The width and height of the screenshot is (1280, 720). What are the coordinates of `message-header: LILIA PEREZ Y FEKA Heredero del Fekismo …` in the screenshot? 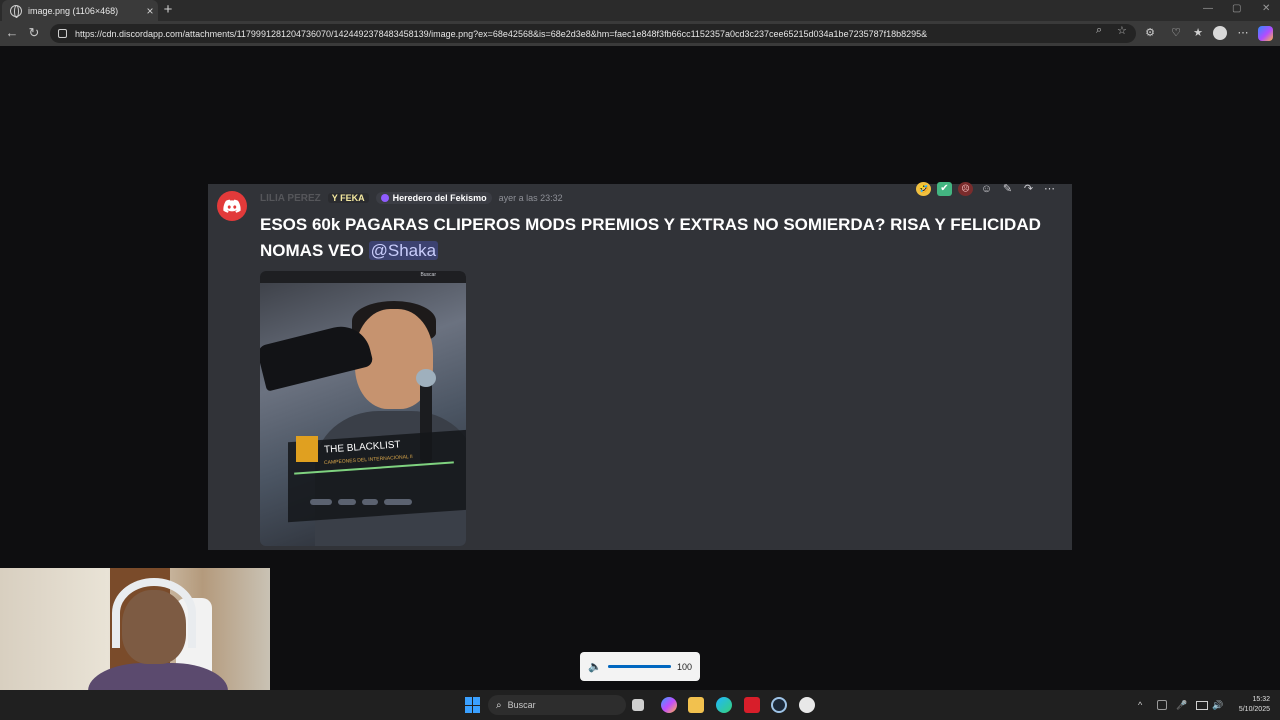 It's located at (411, 198).